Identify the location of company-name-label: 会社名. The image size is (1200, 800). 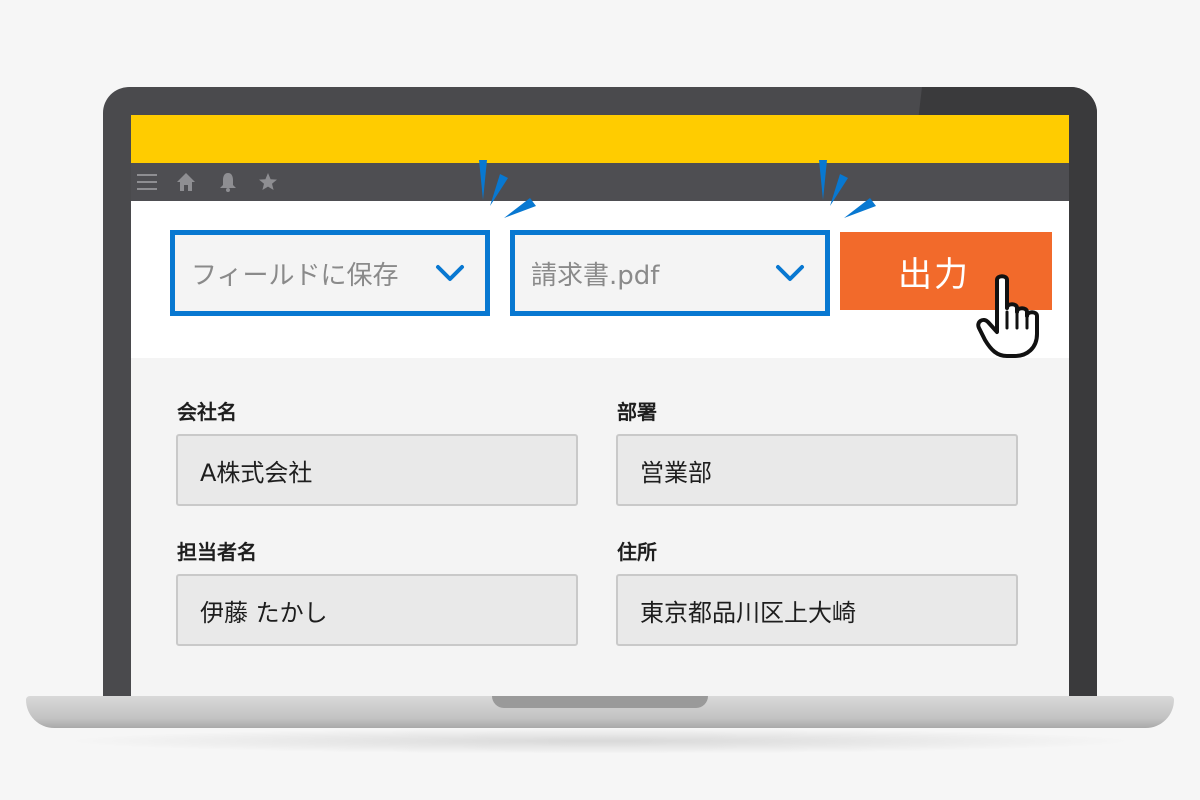
(207, 412).